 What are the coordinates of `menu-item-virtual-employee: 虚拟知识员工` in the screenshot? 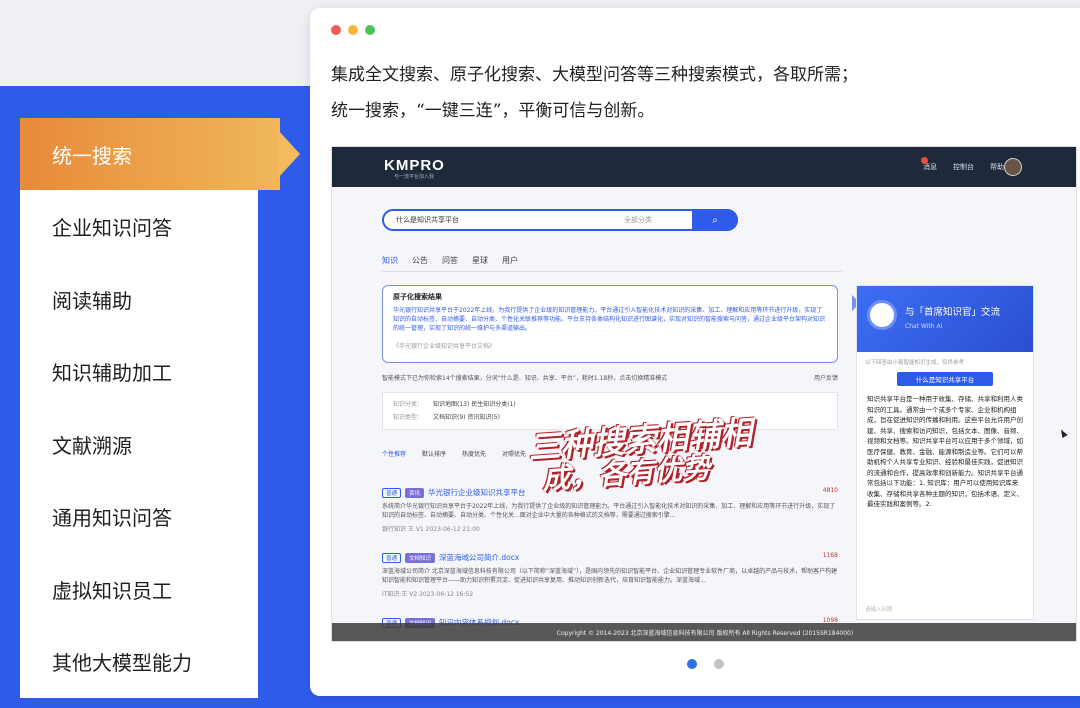 It's located at (139, 589).